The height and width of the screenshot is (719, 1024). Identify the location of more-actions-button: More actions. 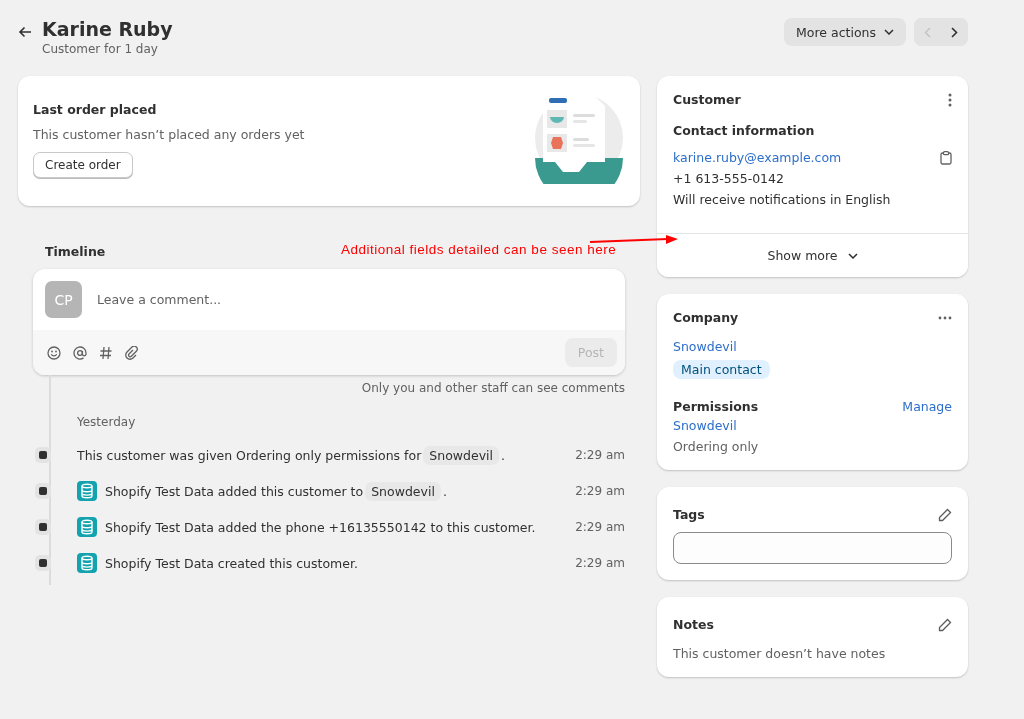
(845, 32).